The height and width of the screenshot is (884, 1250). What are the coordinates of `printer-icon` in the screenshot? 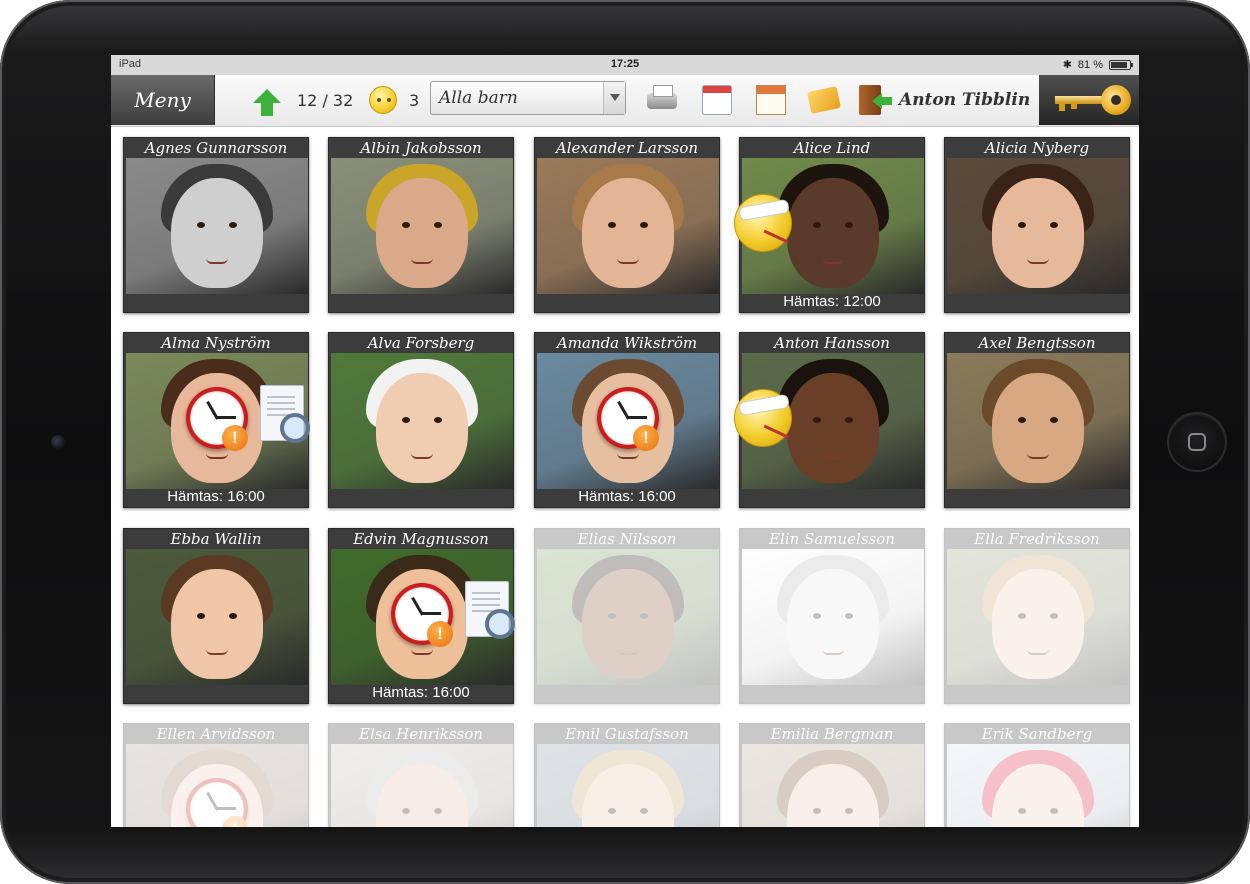 It's located at (662, 97).